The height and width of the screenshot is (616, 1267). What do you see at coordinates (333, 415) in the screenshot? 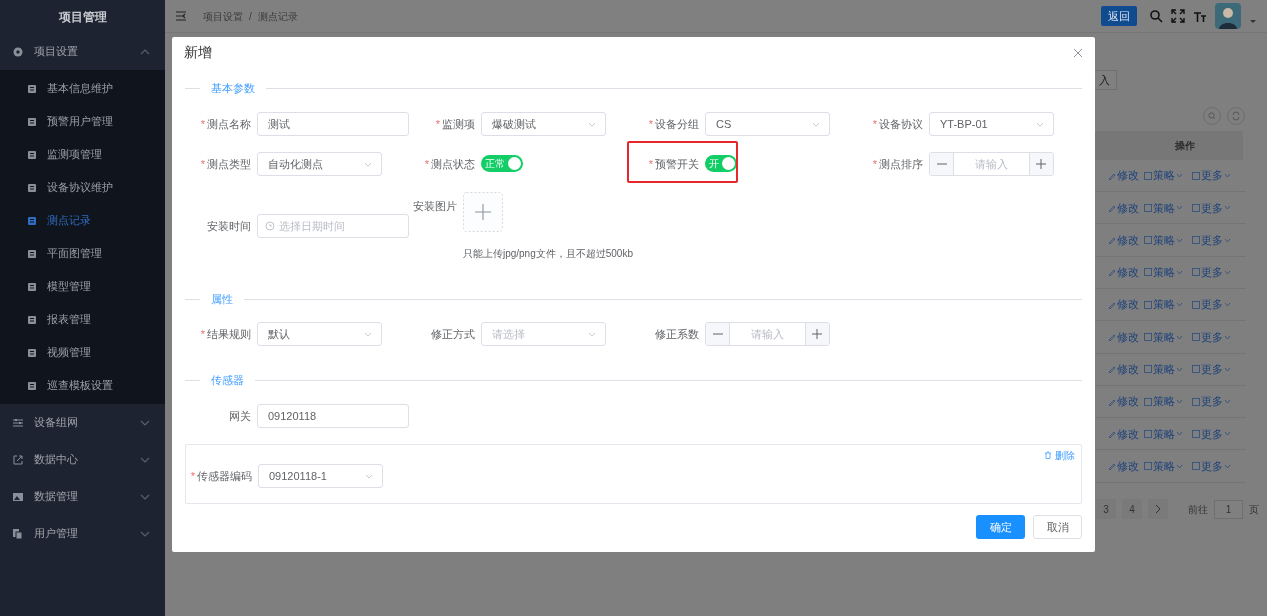
I see `input-field: 09120118` at bounding box center [333, 415].